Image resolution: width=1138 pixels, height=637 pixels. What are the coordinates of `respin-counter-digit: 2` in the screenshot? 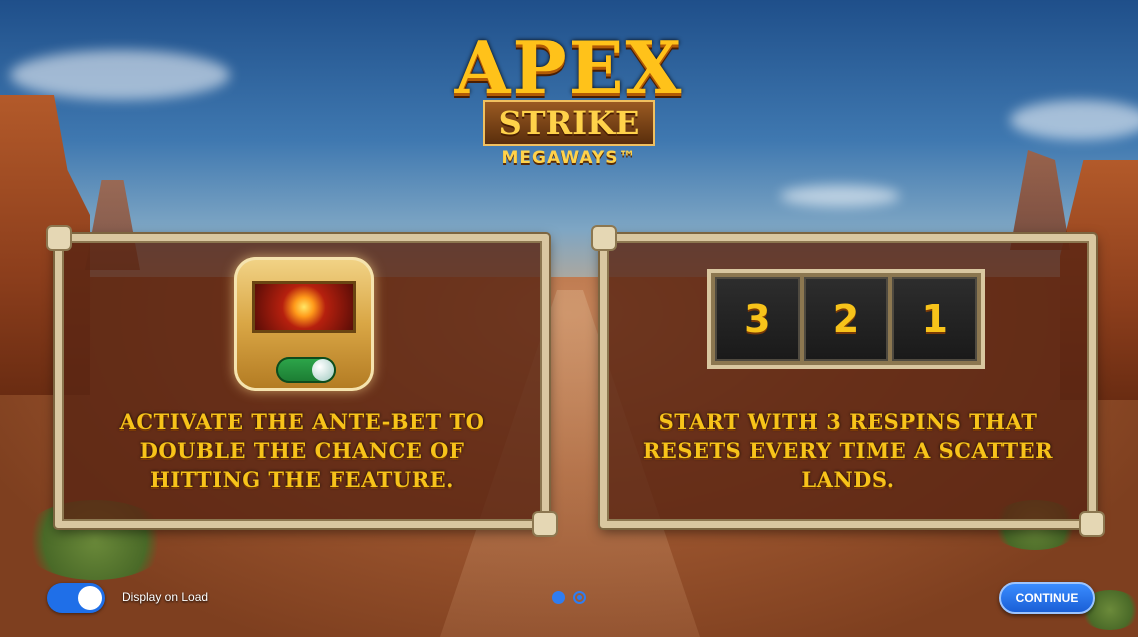 It's located at (846, 319).